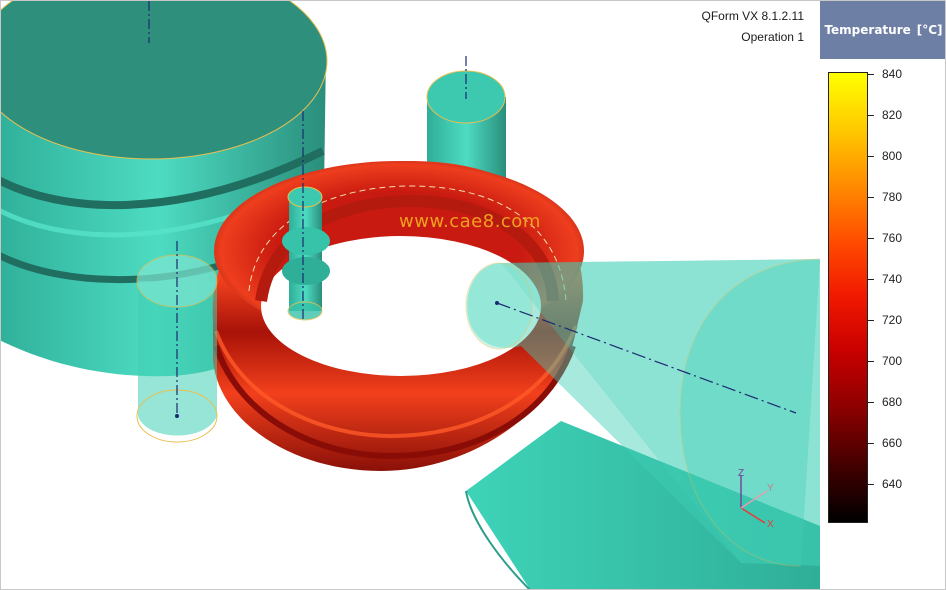 The image size is (946, 590). Describe the element at coordinates (892, 238) in the screenshot. I see `legend-tick-label: 760` at that location.